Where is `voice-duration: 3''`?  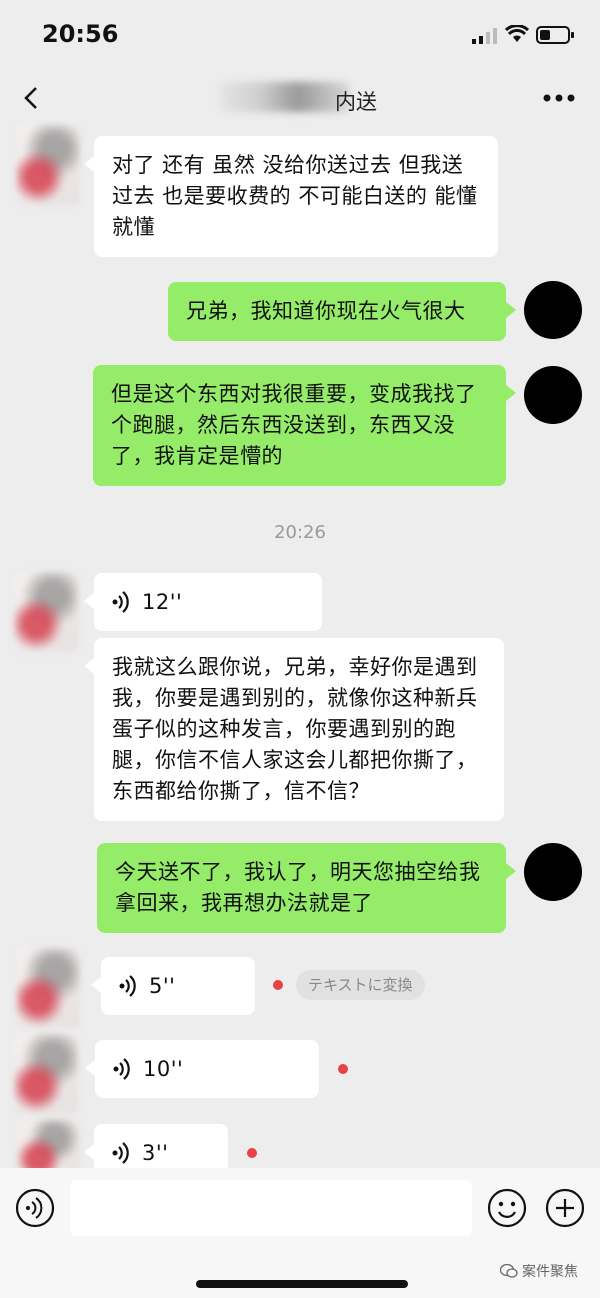 voice-duration: 3'' is located at coordinates (155, 1152).